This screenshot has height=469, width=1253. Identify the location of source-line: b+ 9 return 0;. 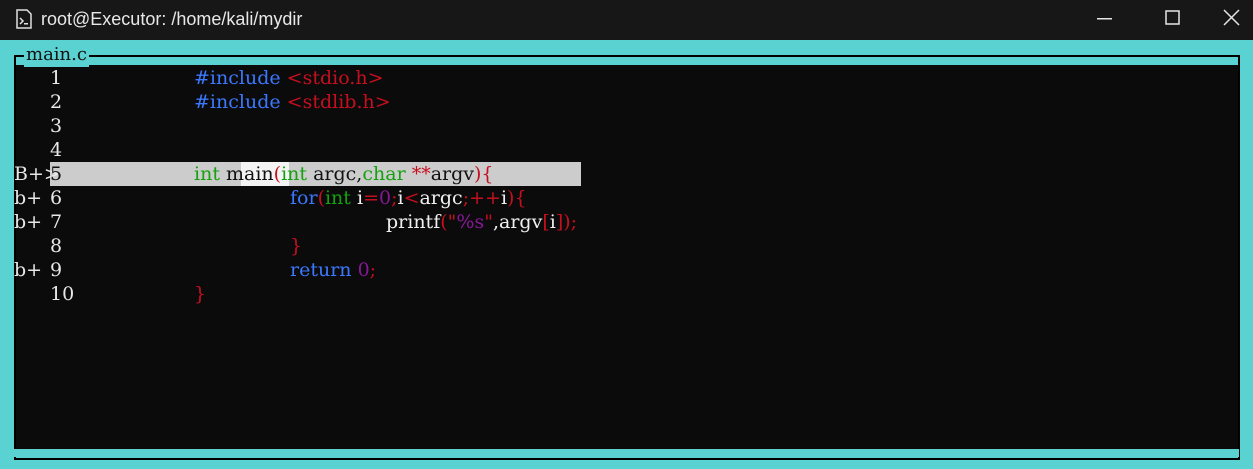
(626, 270).